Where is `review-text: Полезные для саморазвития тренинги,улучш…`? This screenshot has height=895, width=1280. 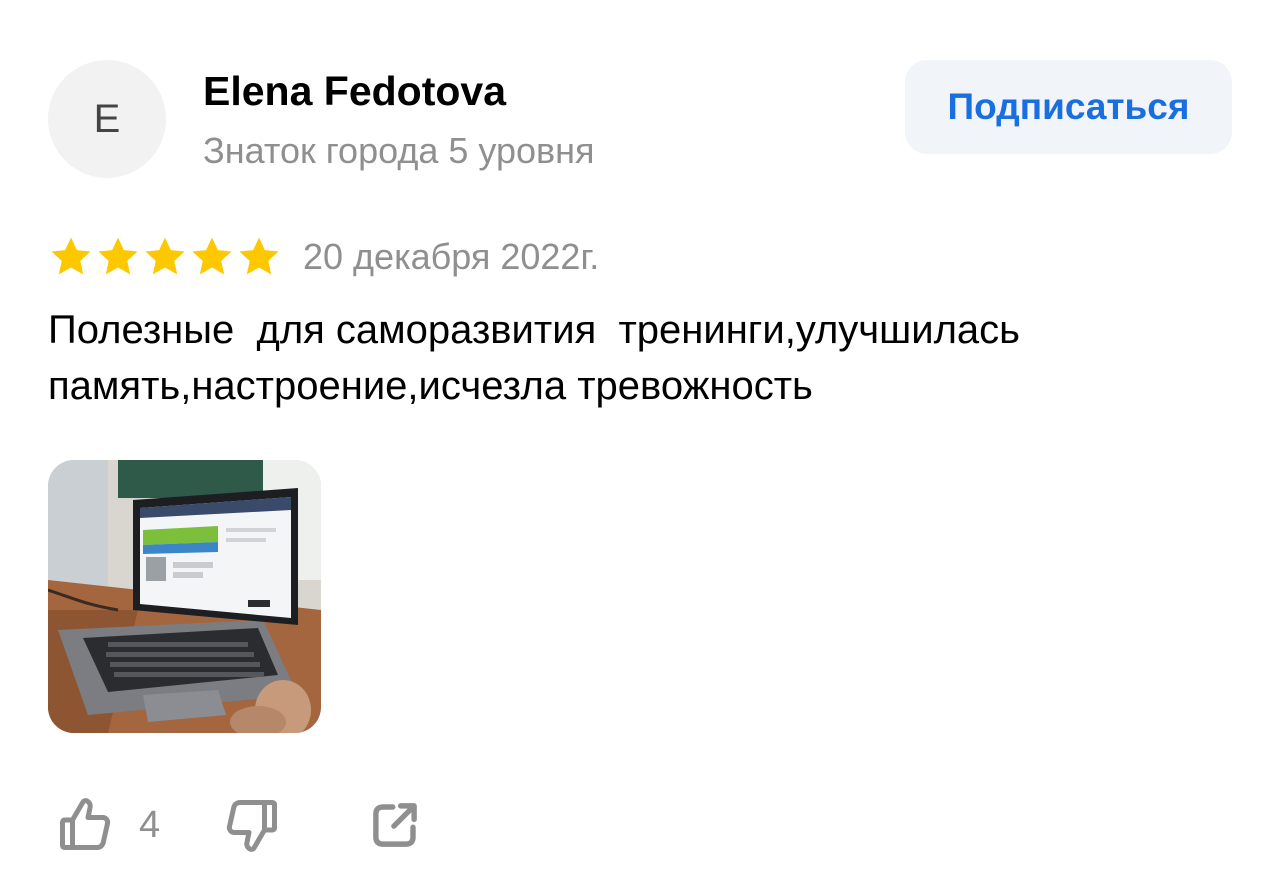 review-text: Полезные для саморазвития тренинги,улучш… is located at coordinates (534, 358).